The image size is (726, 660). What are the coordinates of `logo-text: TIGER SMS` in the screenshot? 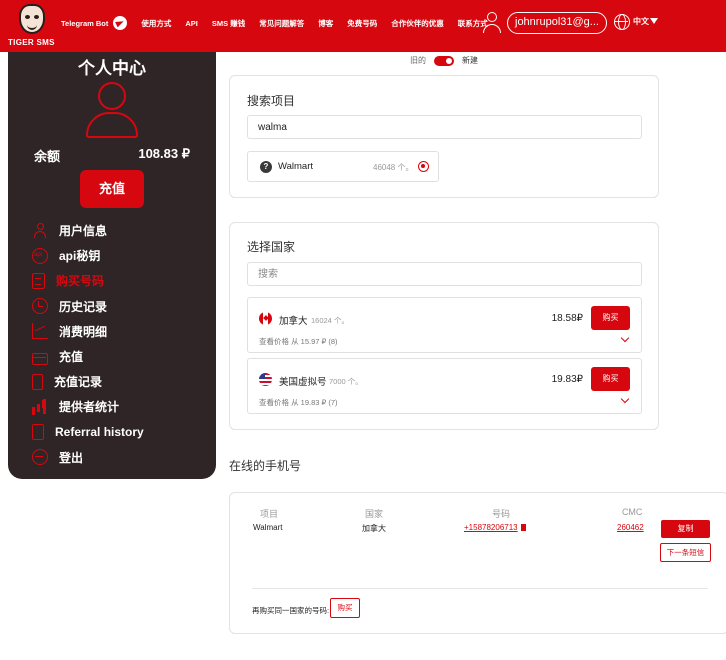 It's located at (31, 42).